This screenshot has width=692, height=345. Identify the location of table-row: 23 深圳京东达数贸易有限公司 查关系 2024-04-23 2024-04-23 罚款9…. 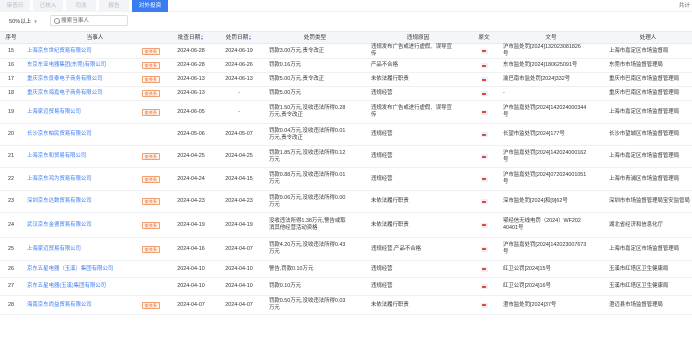
(346, 202).